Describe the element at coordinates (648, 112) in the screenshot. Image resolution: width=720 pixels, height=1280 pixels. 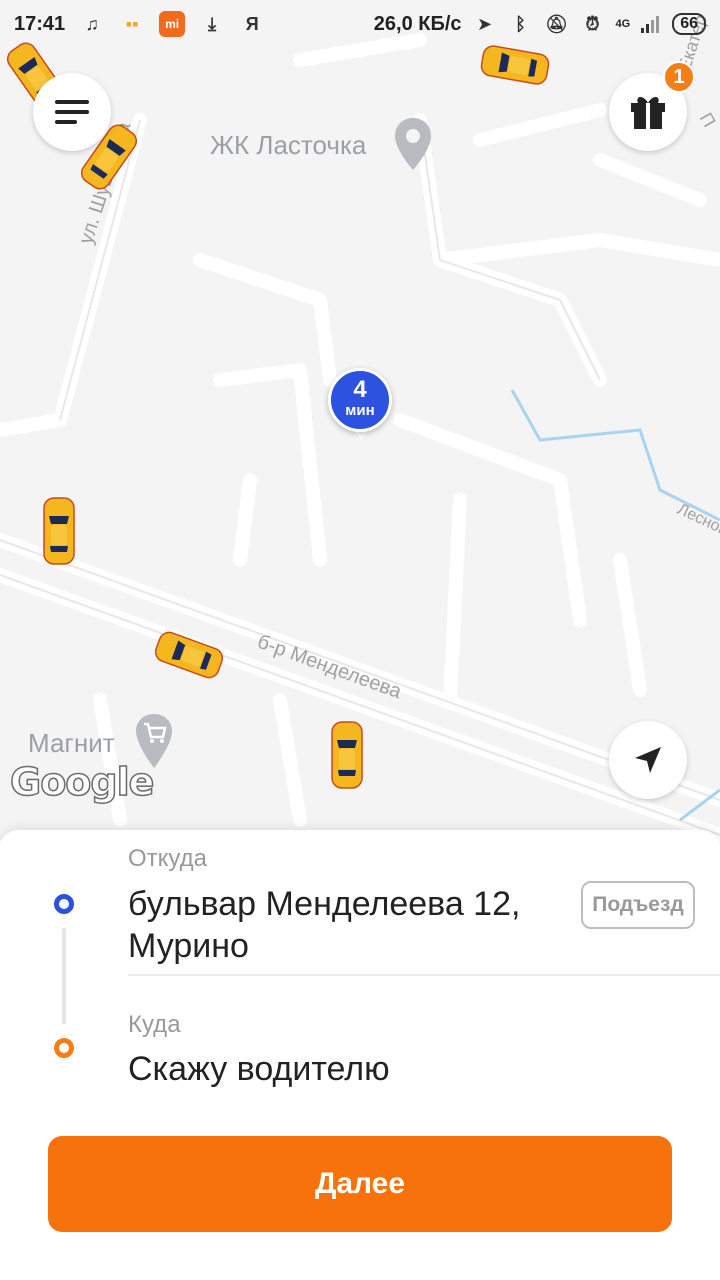
I see `gift-icon` at that location.